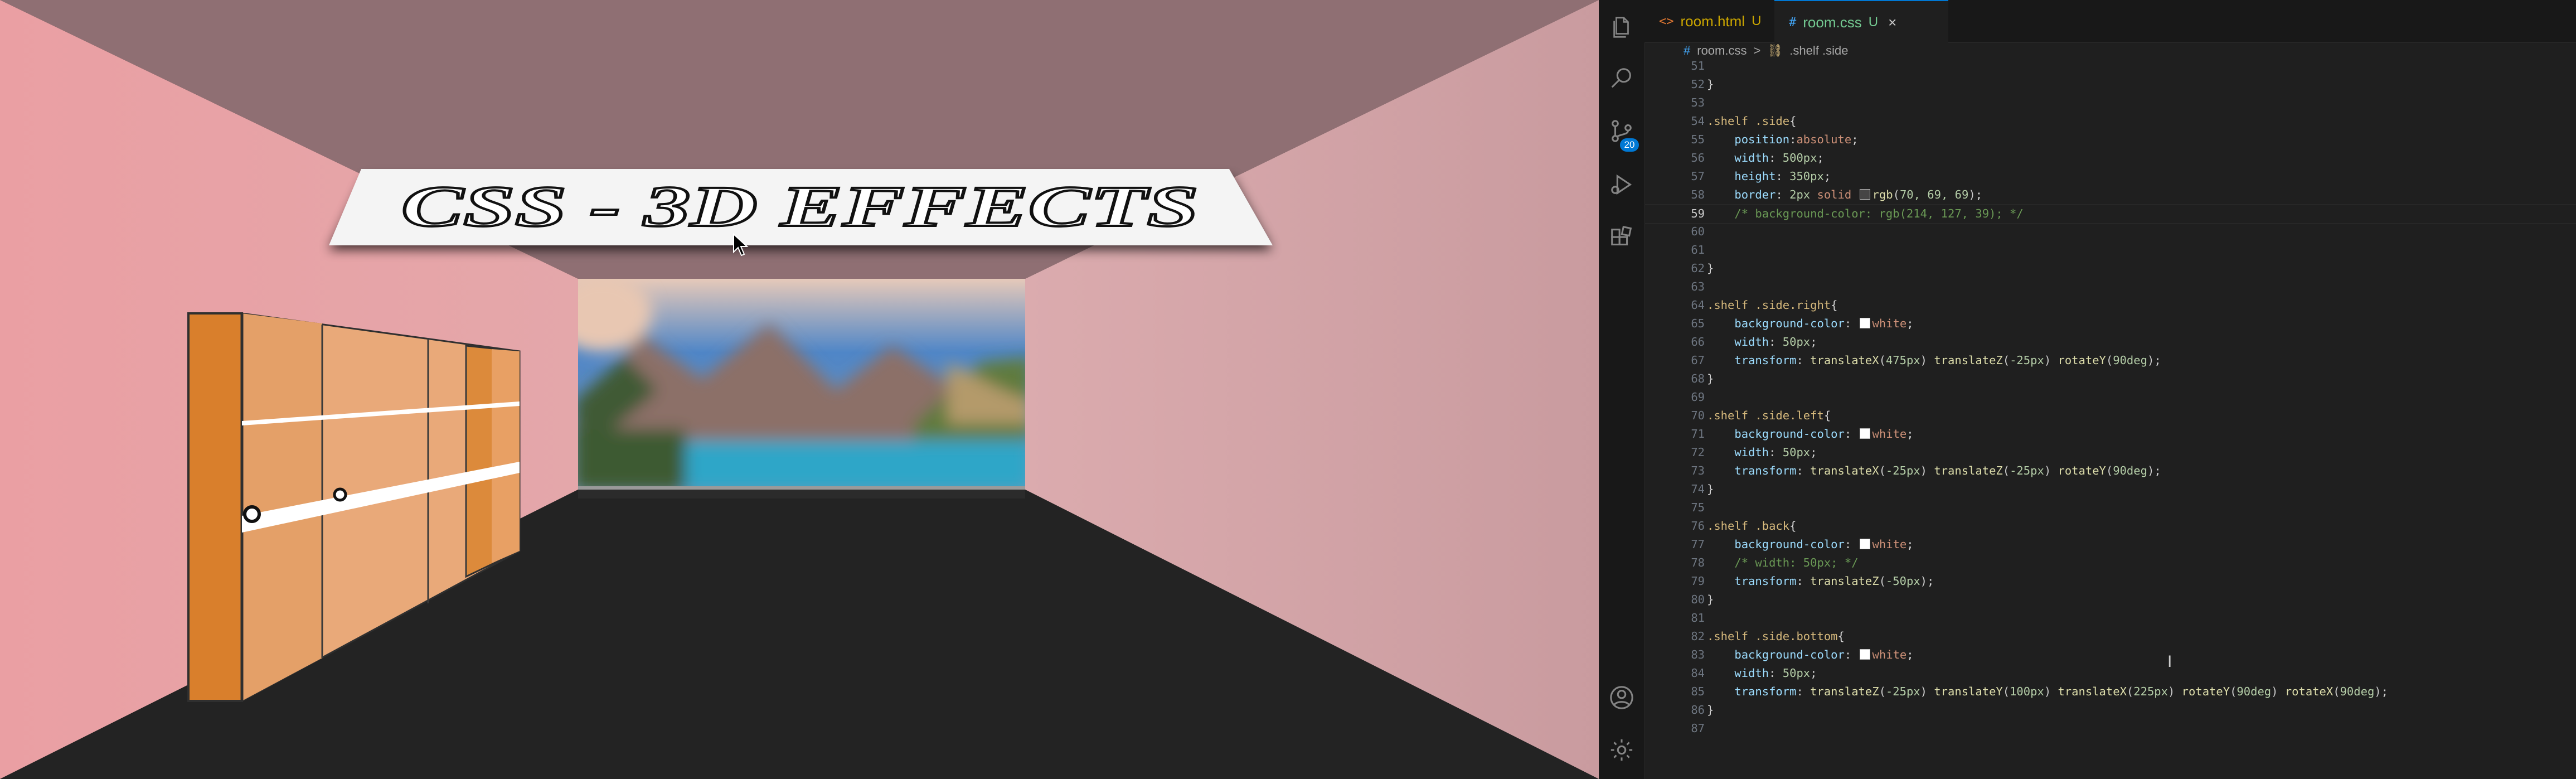 Image resolution: width=2576 pixels, height=779 pixels. I want to click on line-number: 87, so click(1698, 728).